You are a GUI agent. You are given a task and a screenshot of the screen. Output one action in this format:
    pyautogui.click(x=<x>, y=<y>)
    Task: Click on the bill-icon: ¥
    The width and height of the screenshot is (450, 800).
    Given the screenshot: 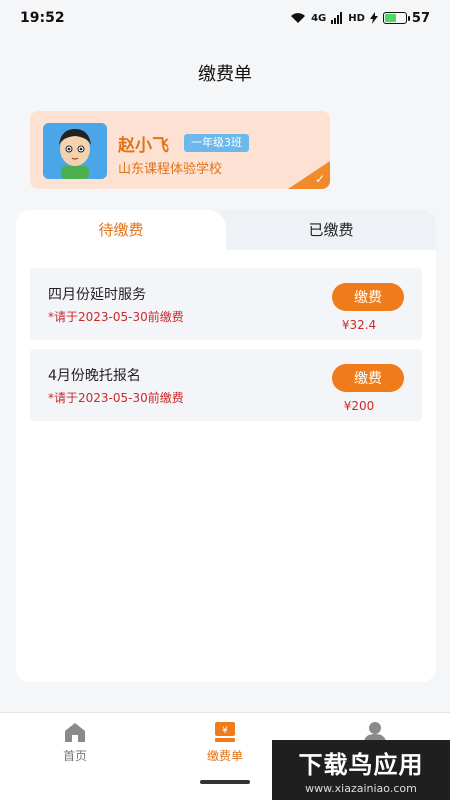 What is the action you would take?
    pyautogui.click(x=225, y=732)
    